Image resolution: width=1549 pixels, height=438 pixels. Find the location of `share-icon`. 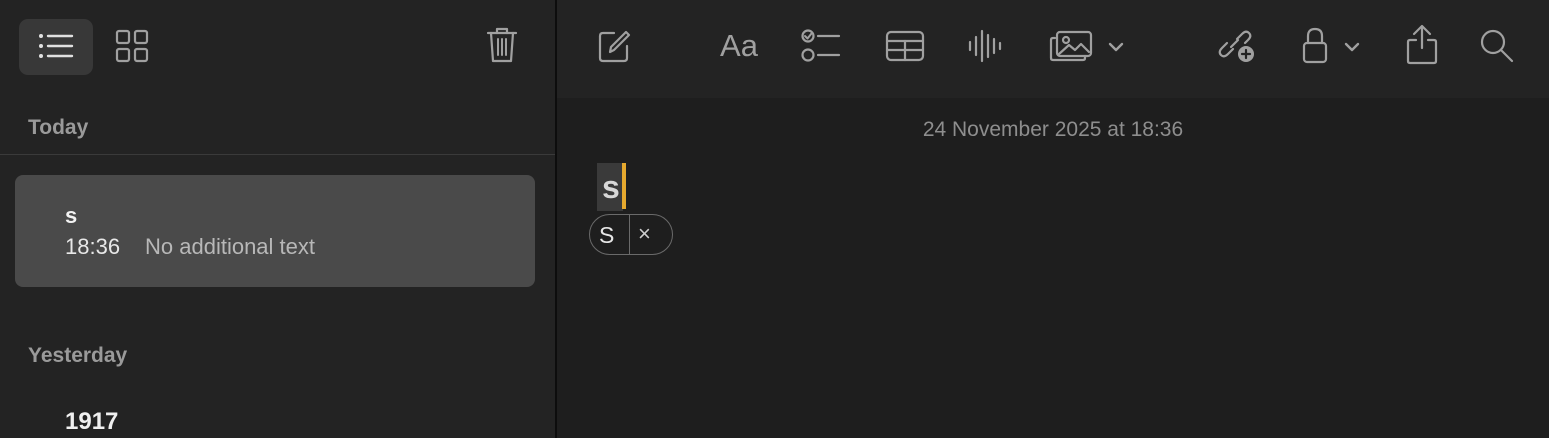

share-icon is located at coordinates (1422, 44).